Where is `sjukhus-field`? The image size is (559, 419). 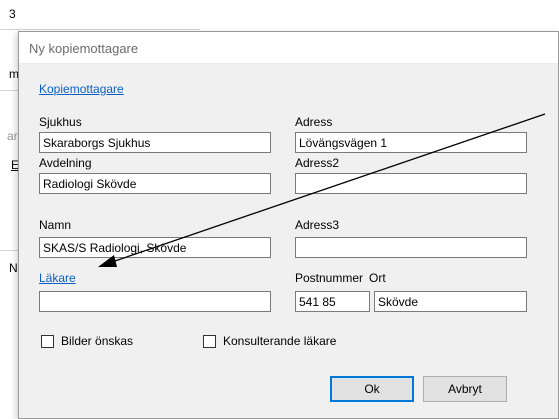
sjukhus-field is located at coordinates (155, 142).